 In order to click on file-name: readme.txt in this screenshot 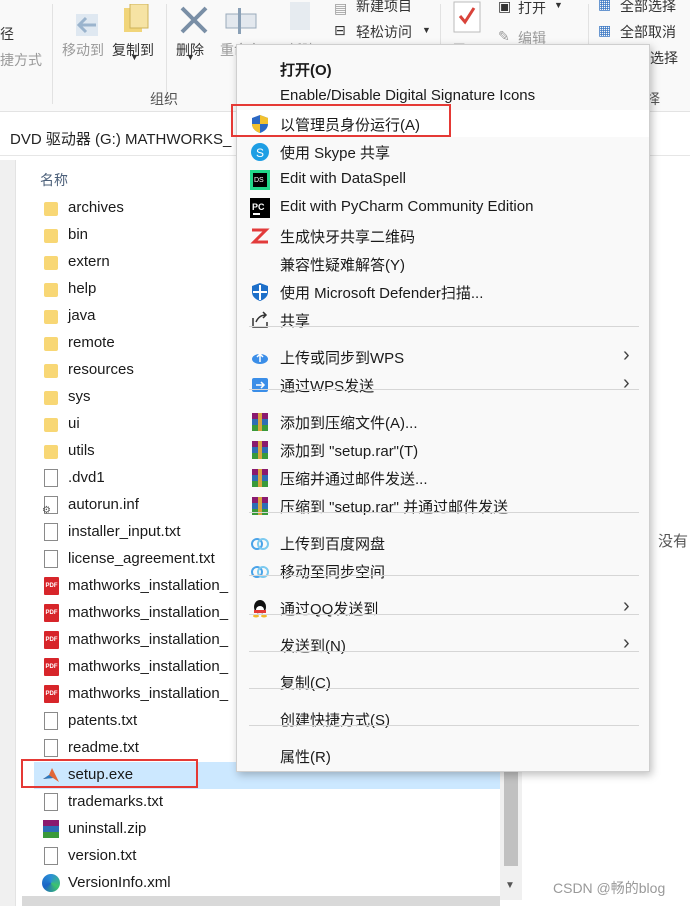, I will do `click(103, 747)`.